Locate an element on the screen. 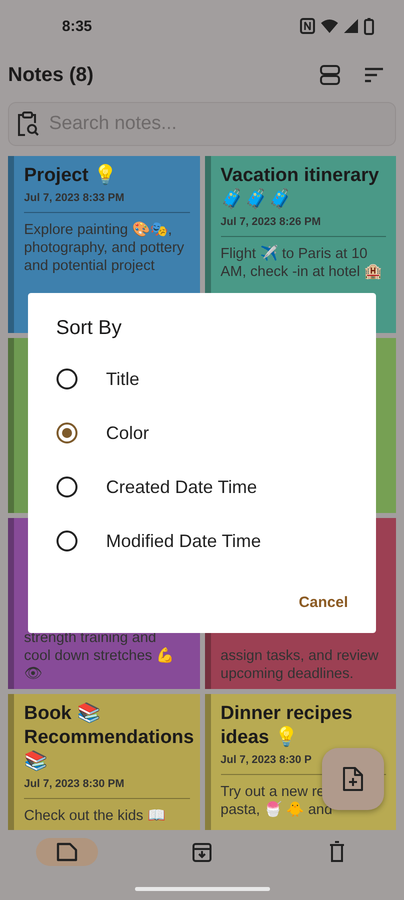 This screenshot has width=404, height=900. sort-option: Title is located at coordinates (202, 379).